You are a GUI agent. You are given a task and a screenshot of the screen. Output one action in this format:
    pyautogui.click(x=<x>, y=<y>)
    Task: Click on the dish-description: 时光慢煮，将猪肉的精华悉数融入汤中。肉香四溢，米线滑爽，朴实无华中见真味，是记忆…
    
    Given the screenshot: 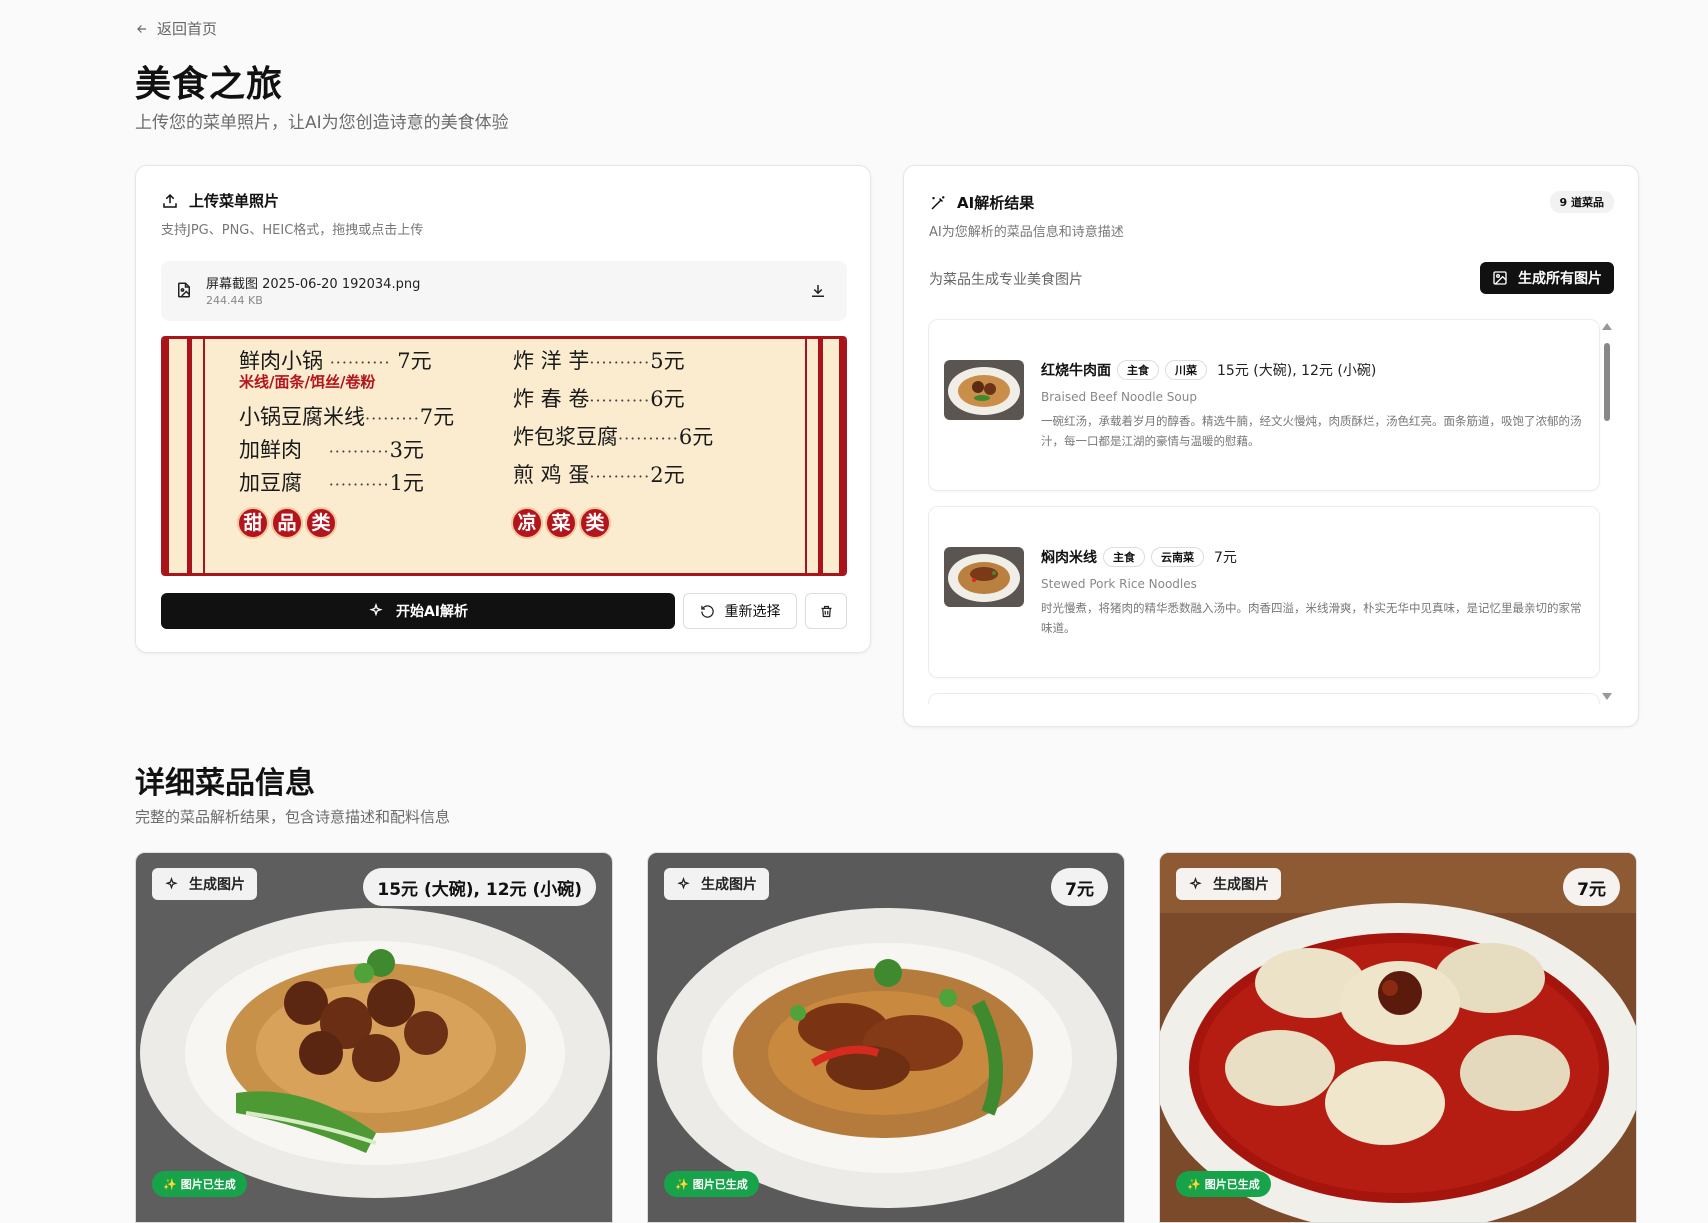 What is the action you would take?
    pyautogui.click(x=1311, y=618)
    